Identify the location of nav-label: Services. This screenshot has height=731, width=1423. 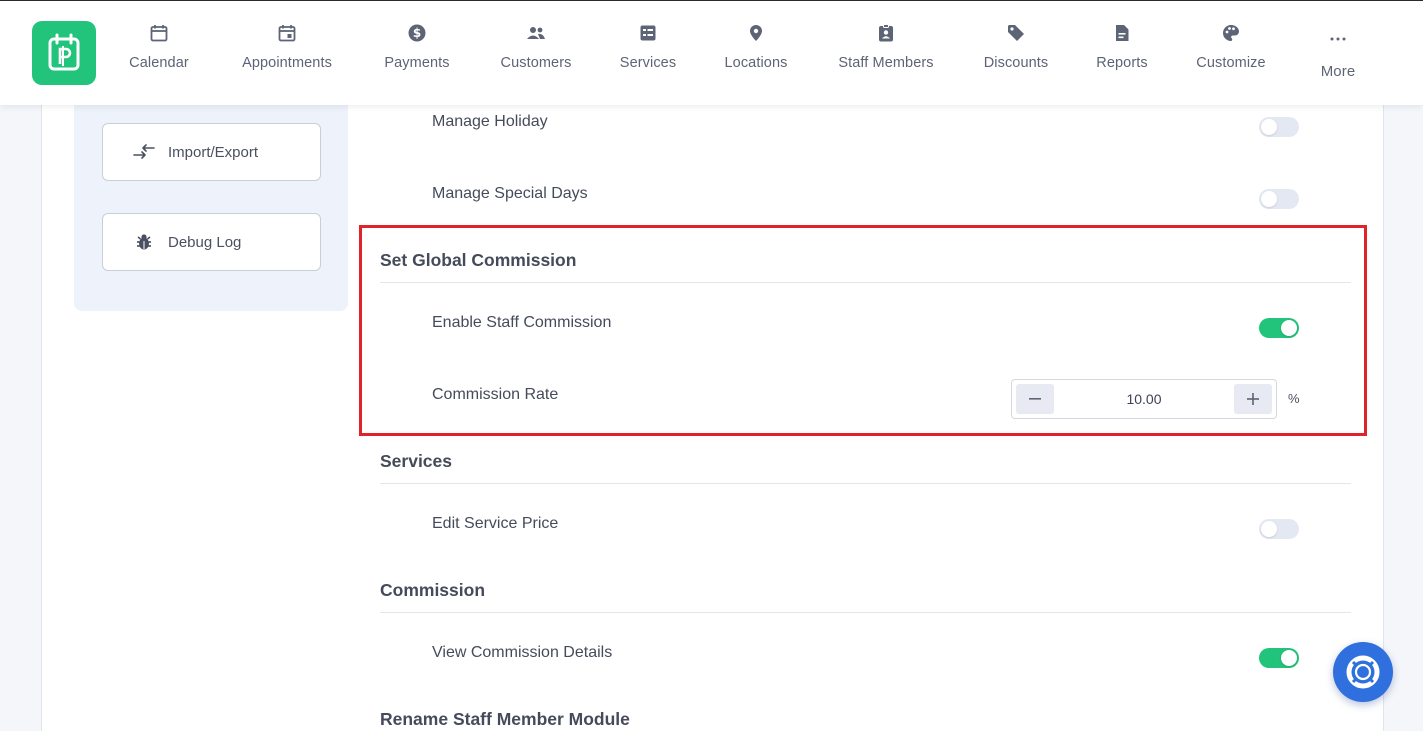
(648, 63).